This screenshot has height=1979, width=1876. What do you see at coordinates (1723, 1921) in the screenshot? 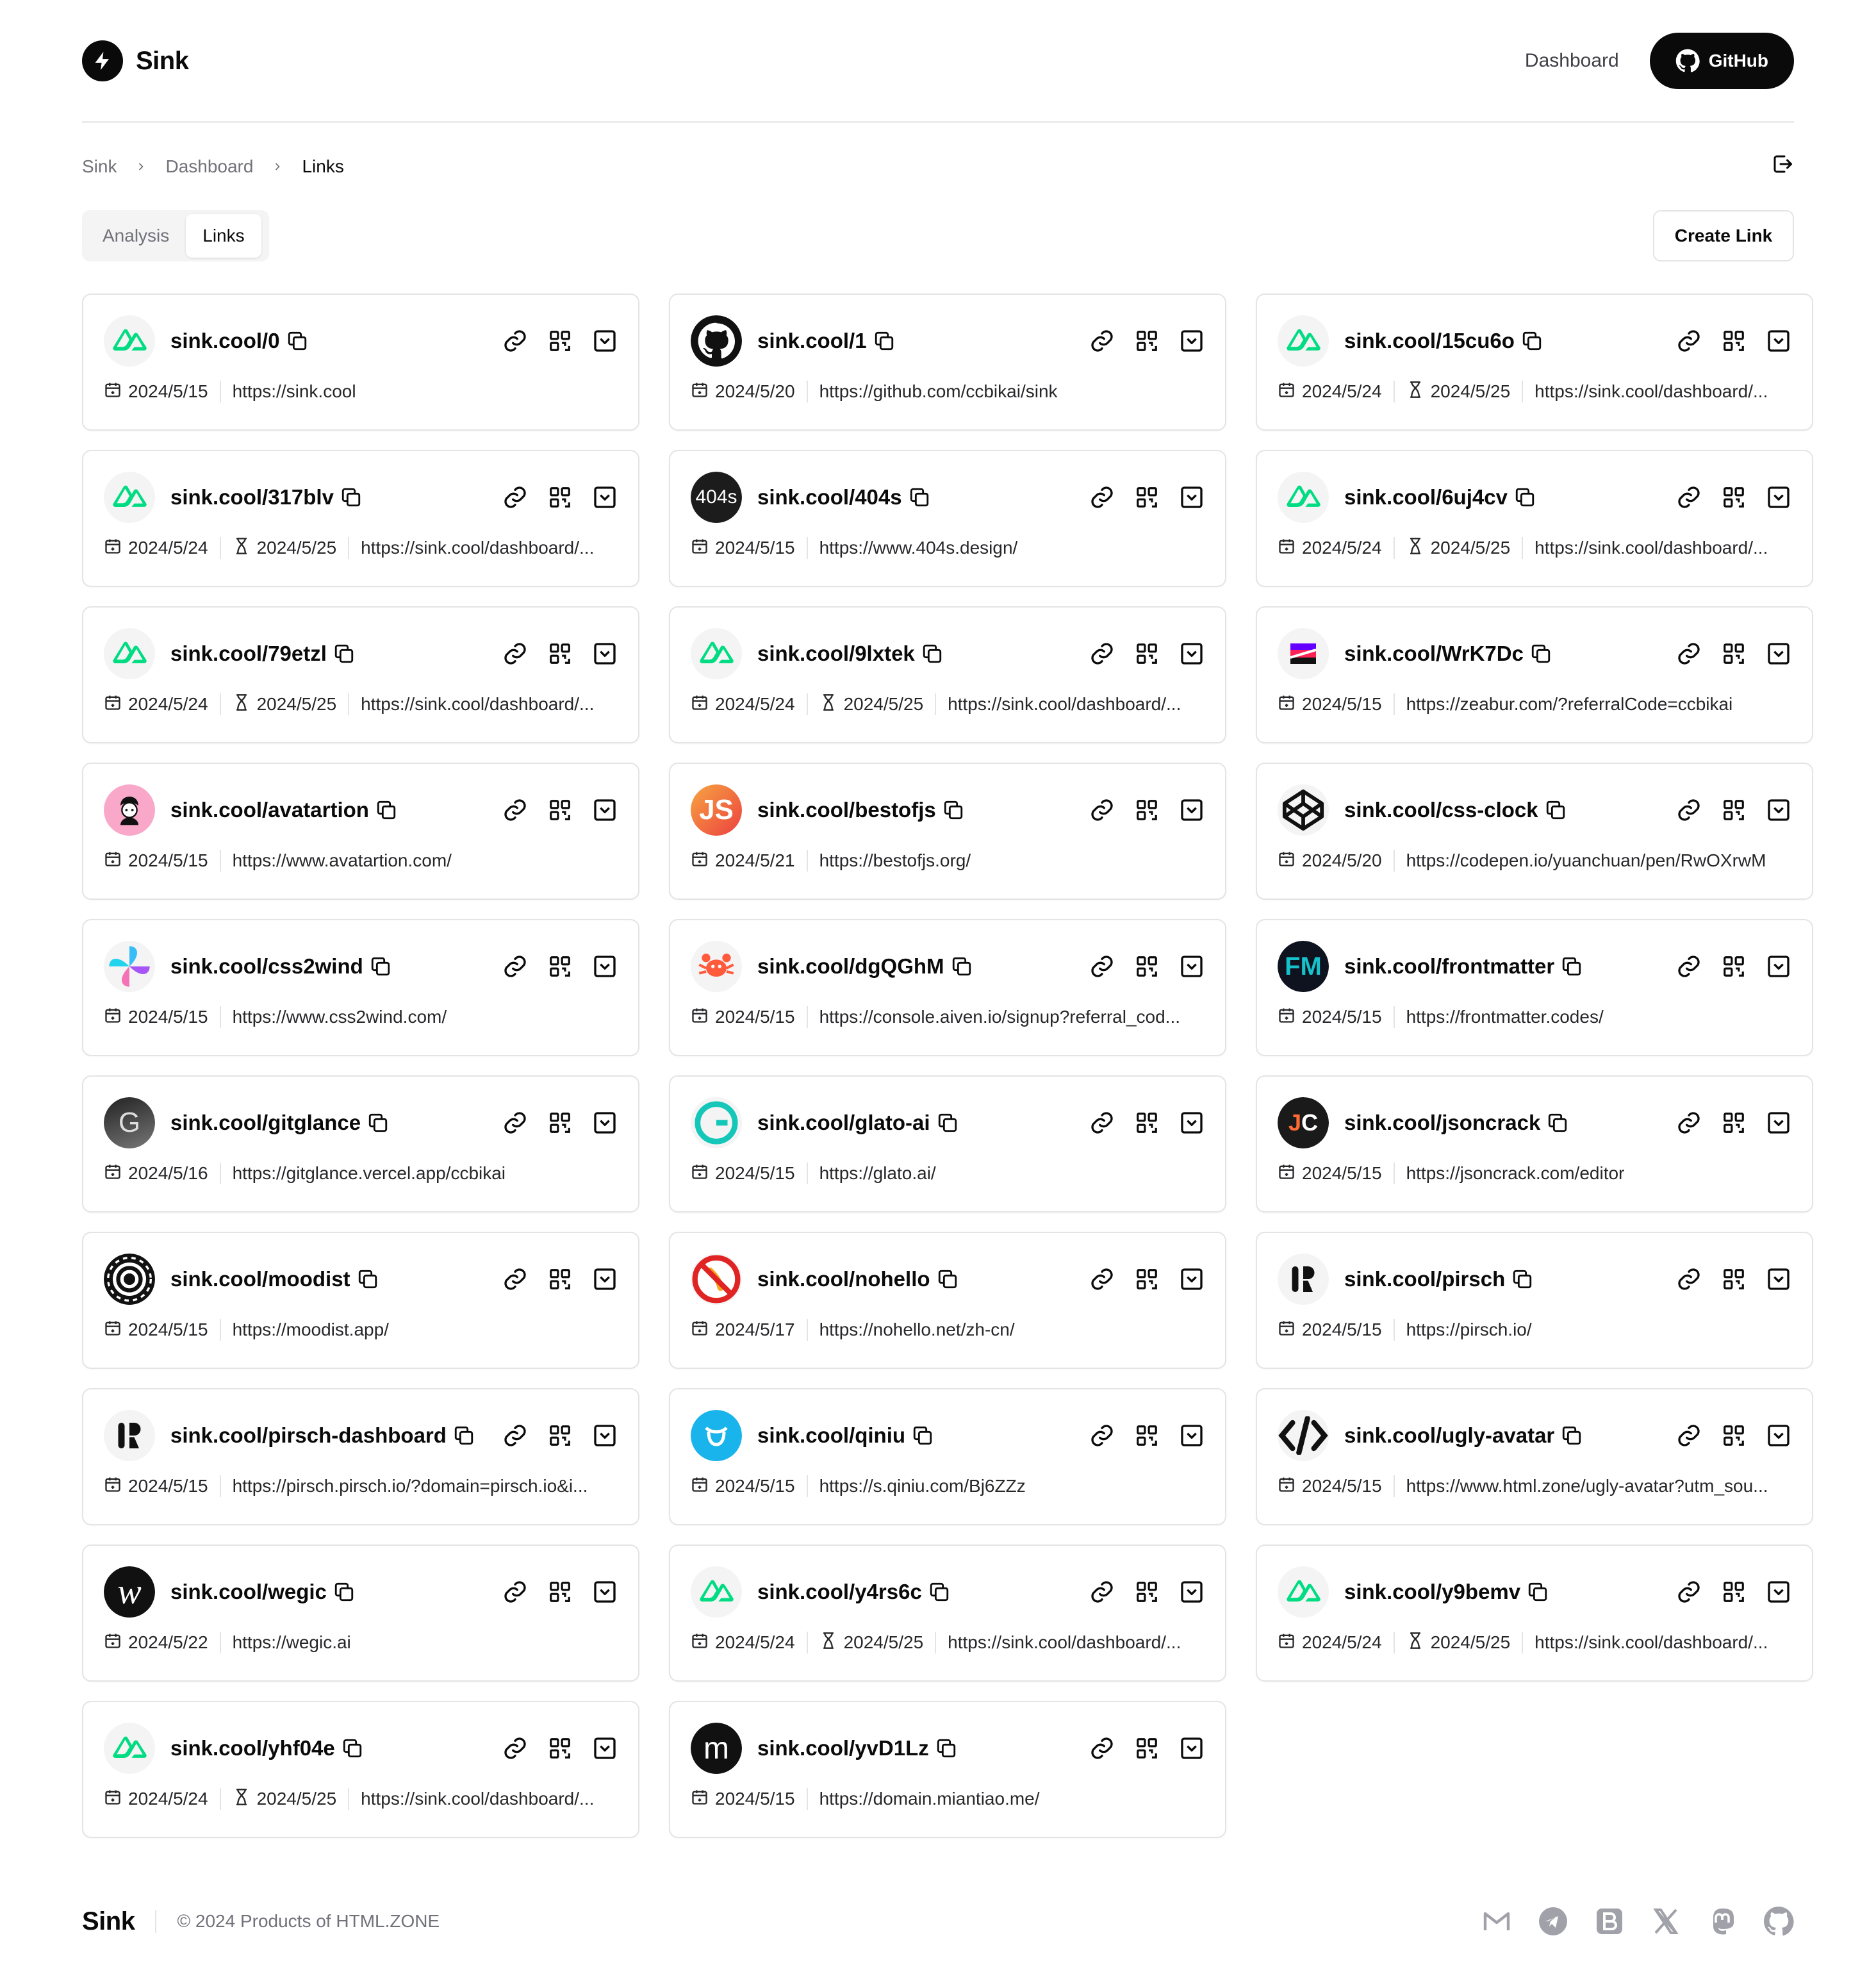
I see `mastodon-icon` at bounding box center [1723, 1921].